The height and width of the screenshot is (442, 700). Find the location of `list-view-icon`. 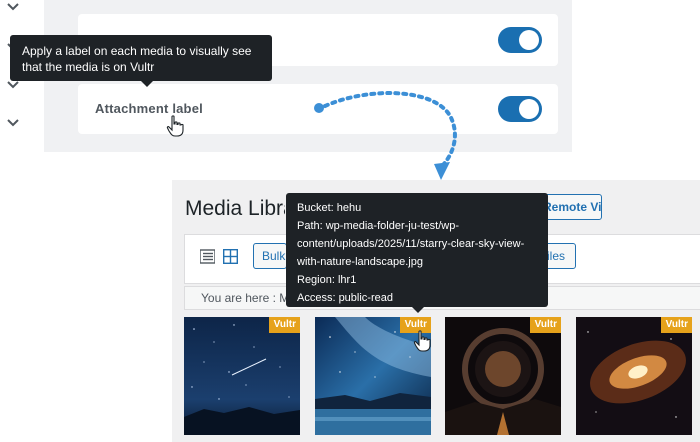

list-view-icon is located at coordinates (207, 256).